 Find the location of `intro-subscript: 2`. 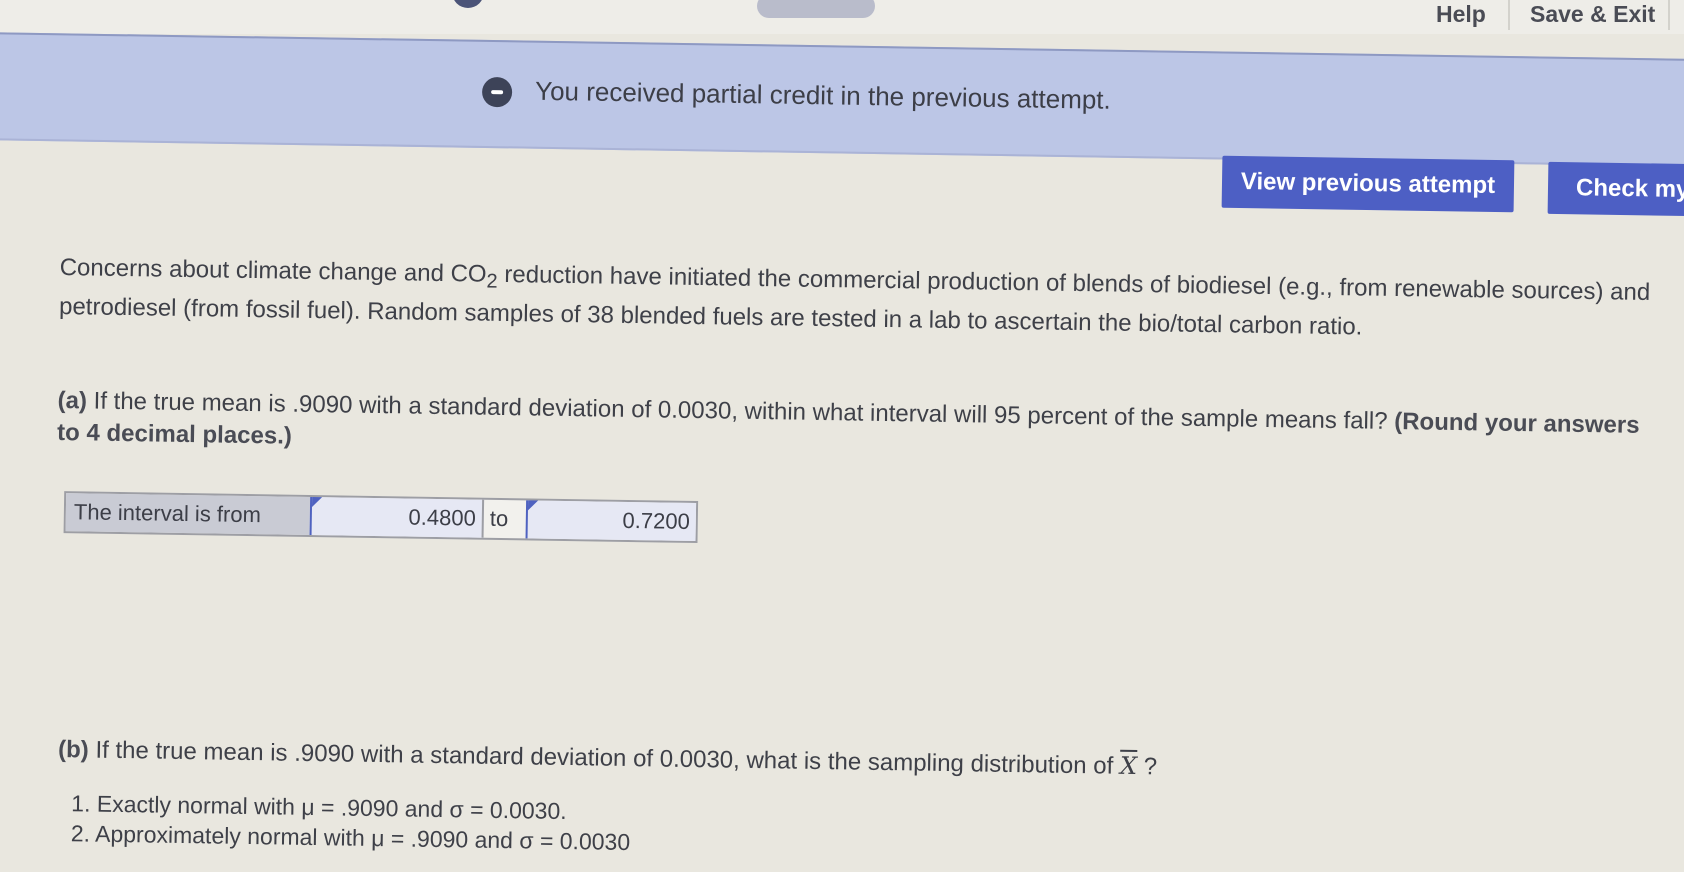

intro-subscript: 2 is located at coordinates (492, 281).